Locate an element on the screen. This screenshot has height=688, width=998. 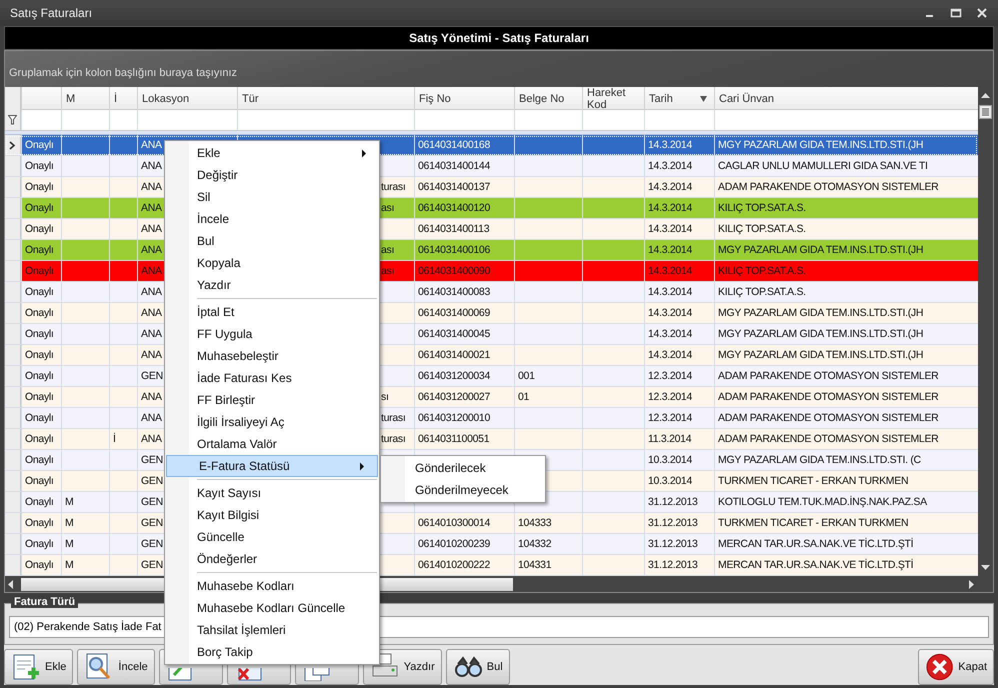
table-cell: 0614031400045 is located at coordinates (454, 334).